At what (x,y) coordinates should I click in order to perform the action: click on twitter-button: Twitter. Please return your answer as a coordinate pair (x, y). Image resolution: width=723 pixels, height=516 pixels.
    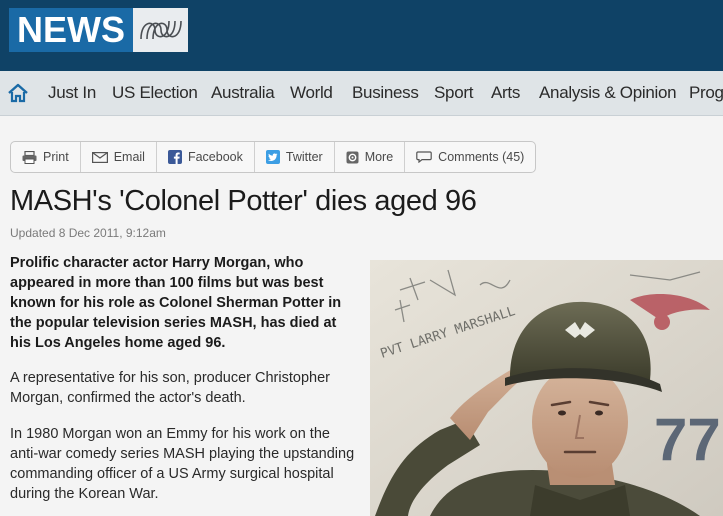
    Looking at the image, I should click on (295, 157).